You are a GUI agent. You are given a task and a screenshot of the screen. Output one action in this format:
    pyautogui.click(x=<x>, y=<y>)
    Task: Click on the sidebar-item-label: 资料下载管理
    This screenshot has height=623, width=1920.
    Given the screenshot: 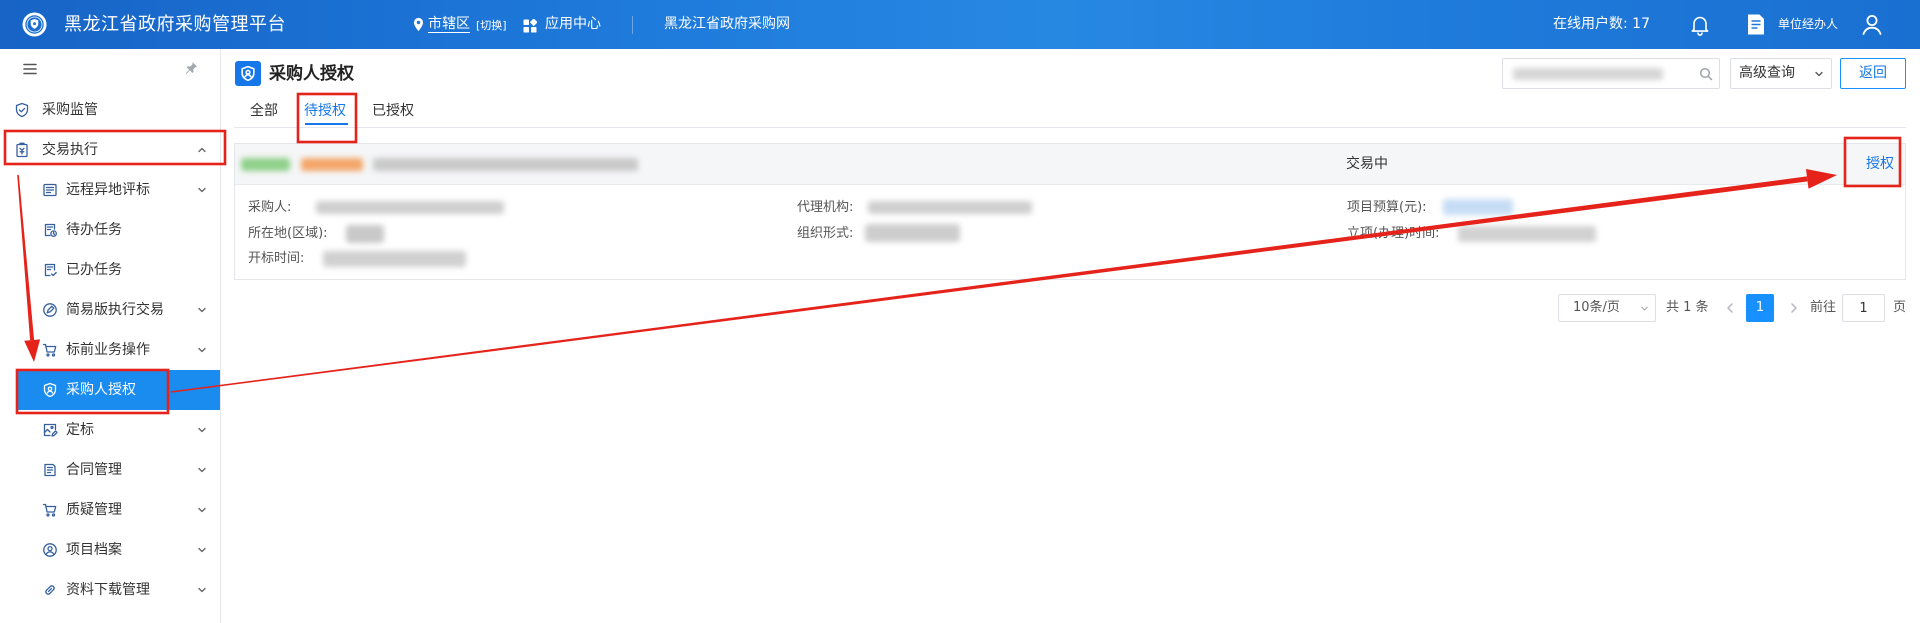 What is the action you would take?
    pyautogui.click(x=108, y=590)
    